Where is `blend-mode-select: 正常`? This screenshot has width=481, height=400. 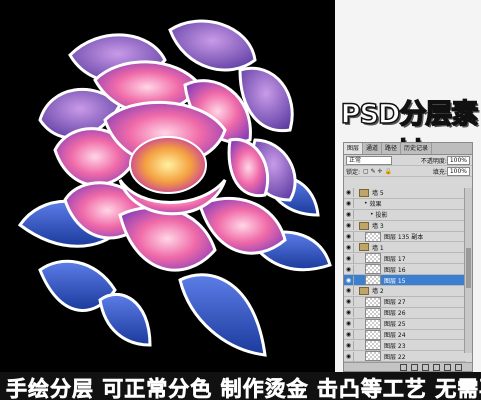
blend-mode-select: 正常 is located at coordinates (369, 160).